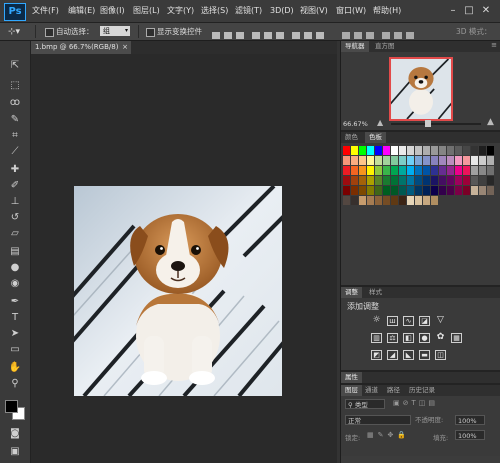 The width and height of the screenshot is (500, 463). What do you see at coordinates (470, 435) in the screenshot?
I see `fill-input: 100%` at bounding box center [470, 435].